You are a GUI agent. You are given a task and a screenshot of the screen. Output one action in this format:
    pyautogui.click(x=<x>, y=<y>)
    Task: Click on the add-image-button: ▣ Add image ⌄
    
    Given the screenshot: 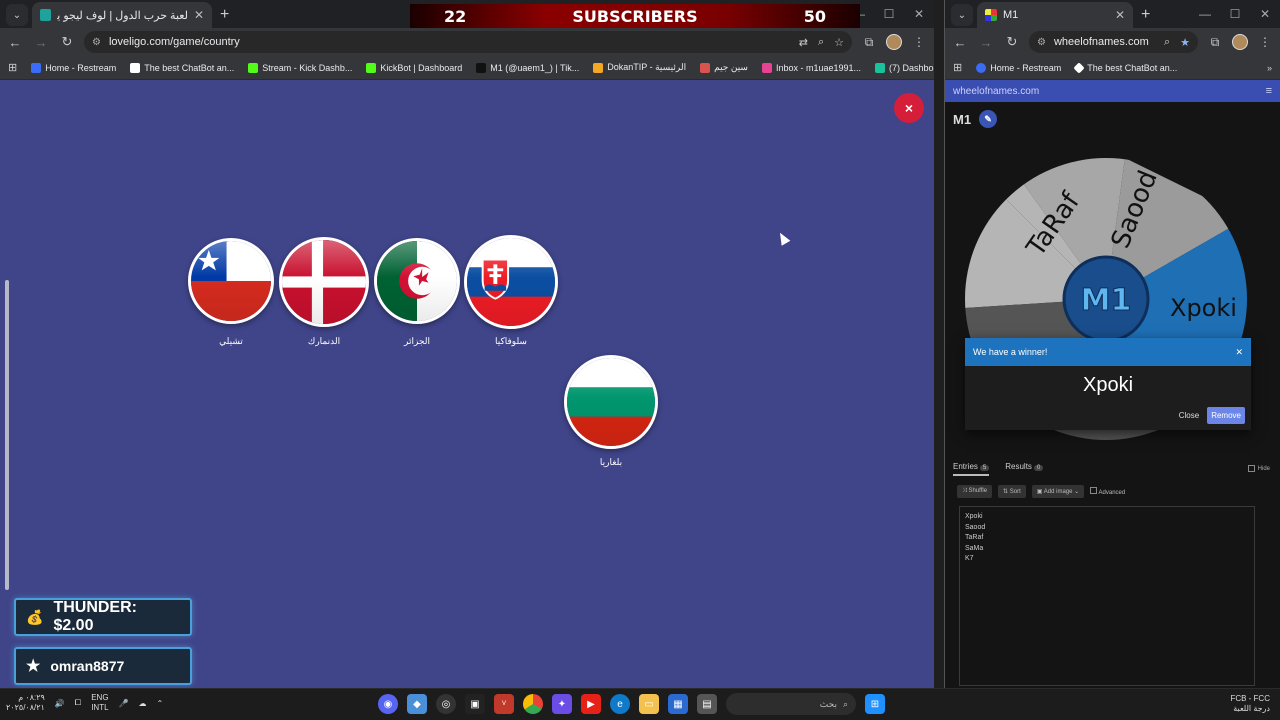 What is the action you would take?
    pyautogui.click(x=1058, y=491)
    